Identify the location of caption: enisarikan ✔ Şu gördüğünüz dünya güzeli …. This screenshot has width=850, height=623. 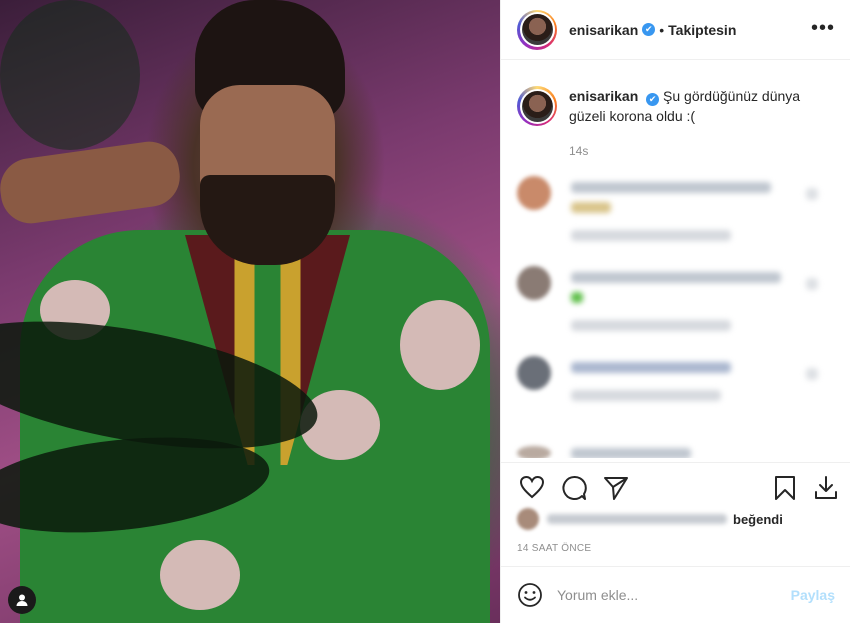
(675, 98).